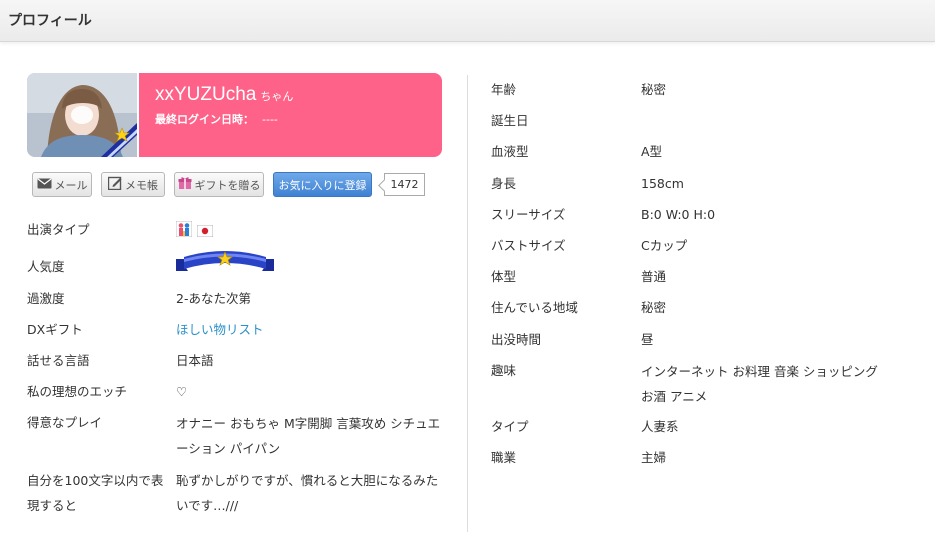 This screenshot has height=556, width=935. What do you see at coordinates (65, 422) in the screenshot?
I see `info-label: 得意なプレイ` at bounding box center [65, 422].